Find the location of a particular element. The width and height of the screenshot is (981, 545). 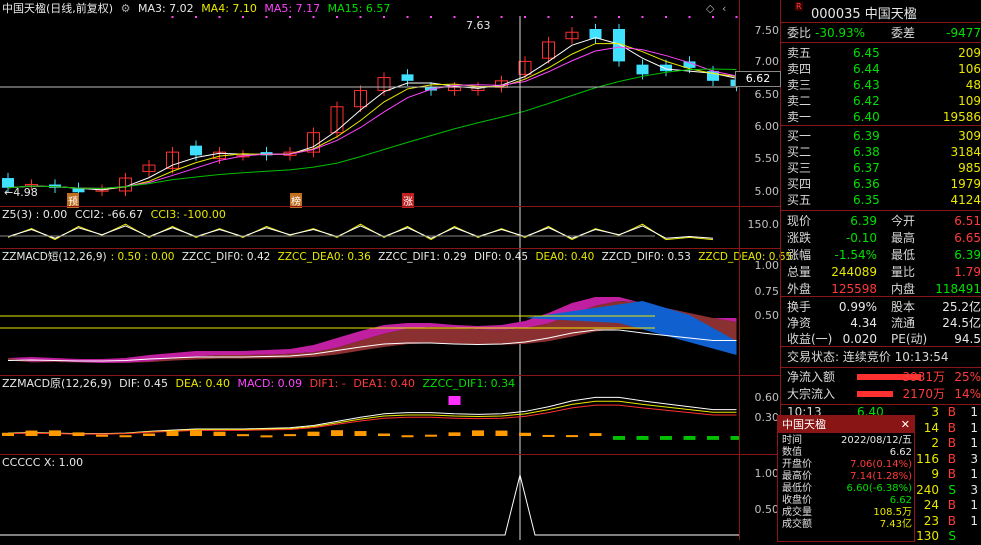

zzcc-dif0-label: ZZCC_DIF0: 0.42 is located at coordinates (226, 257).